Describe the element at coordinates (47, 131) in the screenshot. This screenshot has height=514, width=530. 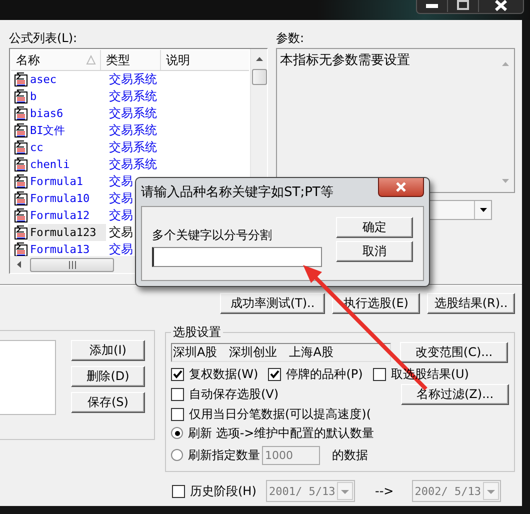
I see `formula-name: BI文件` at that location.